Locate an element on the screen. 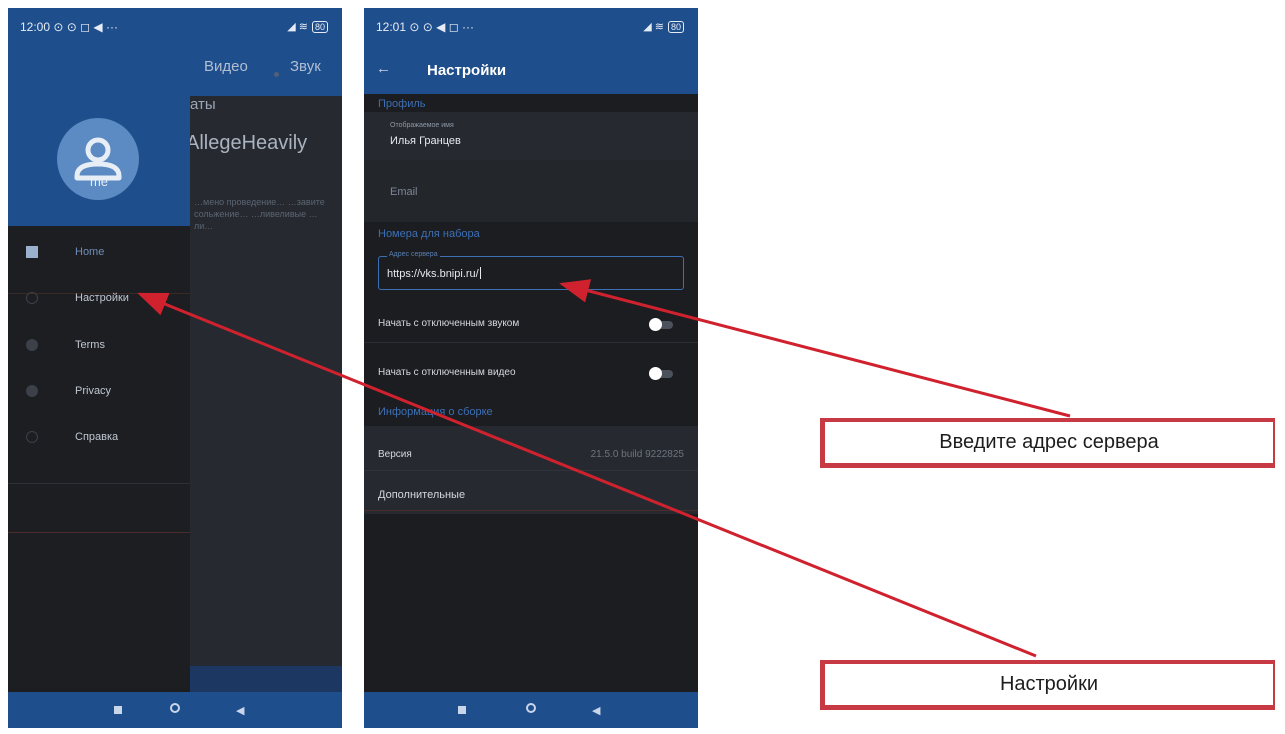 The width and height of the screenshot is (1285, 734). callout-settings-text: Настройки is located at coordinates (1049, 684).